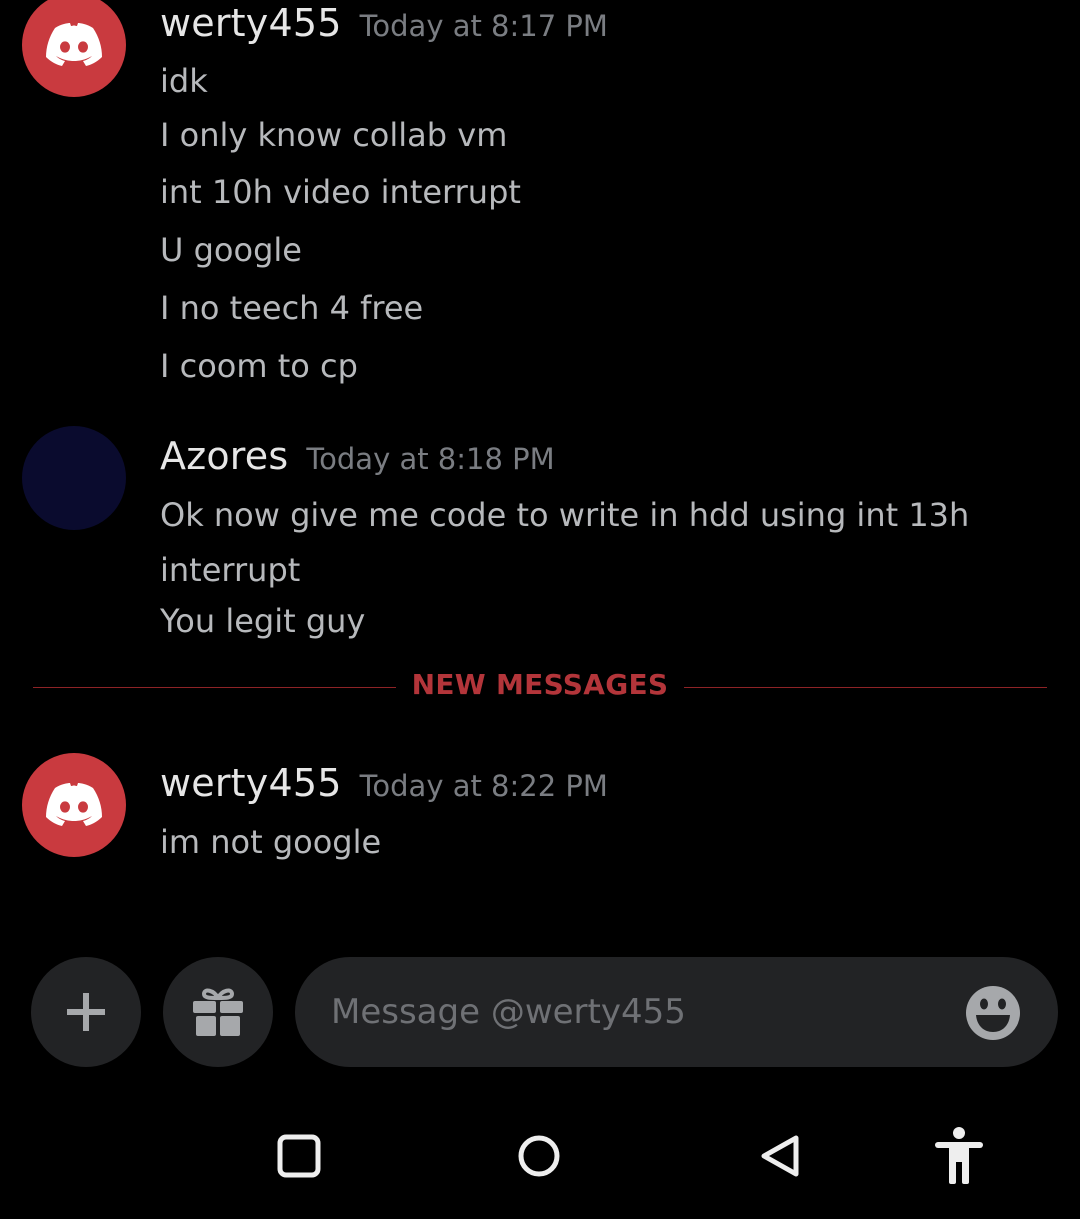 Image resolution: width=1080 pixels, height=1219 pixels. I want to click on new-messages-divider-label: NEW MESSAGES, so click(540, 684).